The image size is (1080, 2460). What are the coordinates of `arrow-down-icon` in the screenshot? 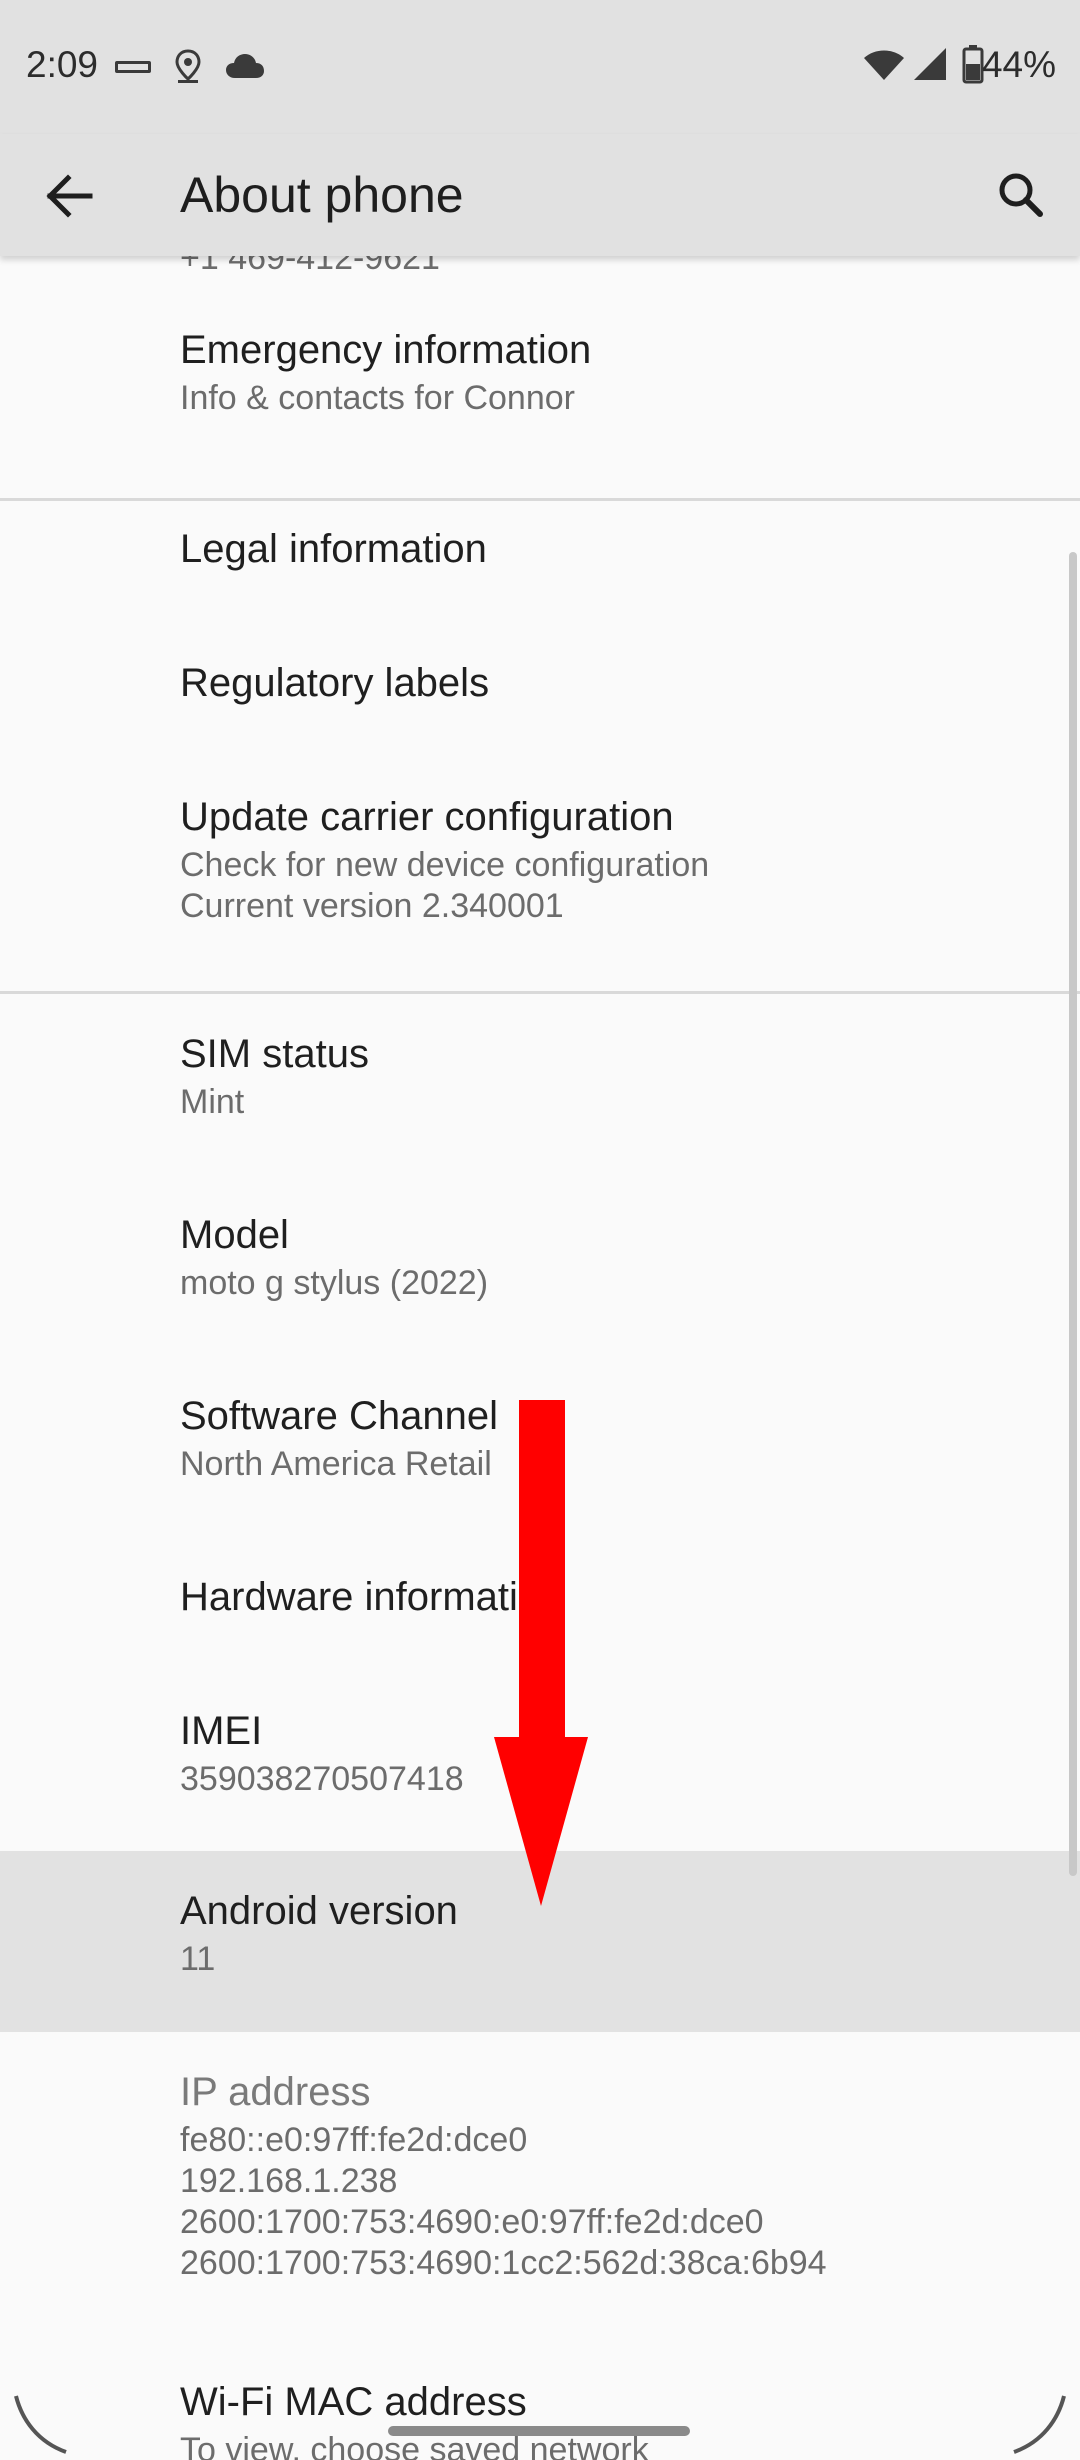 It's located at (541, 1653).